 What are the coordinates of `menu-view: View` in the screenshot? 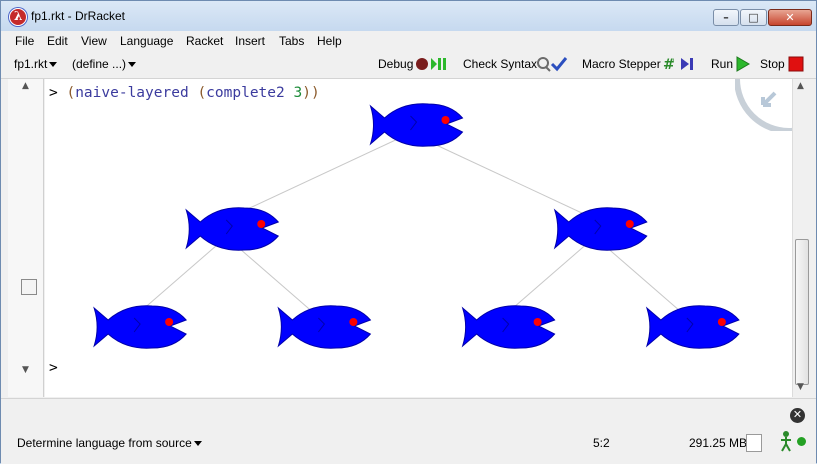 It's located at (94, 41).